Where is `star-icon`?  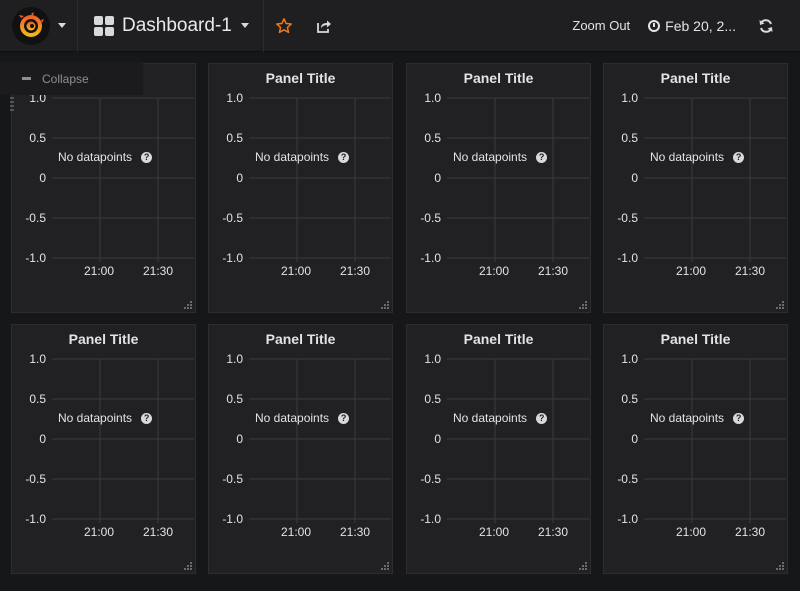
star-icon is located at coordinates (283, 25).